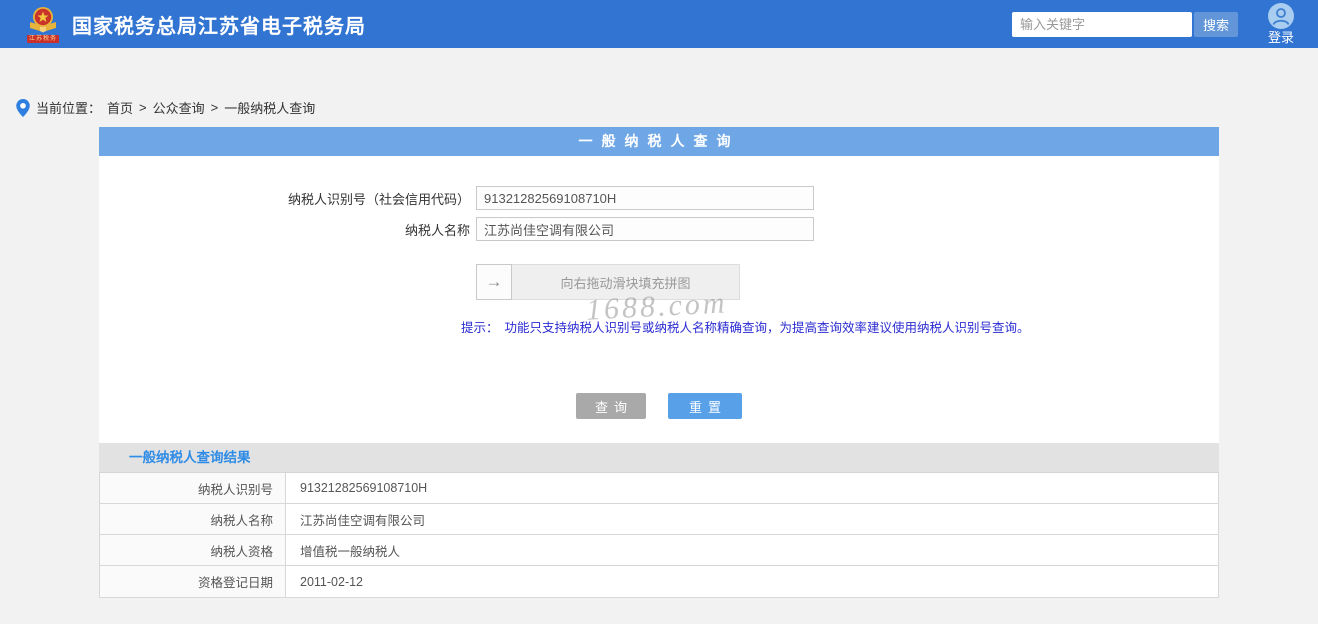 The width and height of the screenshot is (1318, 624). I want to click on table-row: 纳税人资格 增值税一般纳税人, so click(659, 550).